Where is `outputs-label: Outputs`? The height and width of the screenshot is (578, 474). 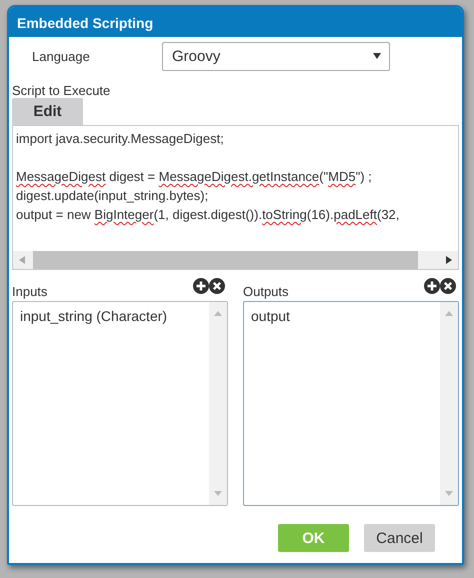
outputs-label: Outputs is located at coordinates (266, 291).